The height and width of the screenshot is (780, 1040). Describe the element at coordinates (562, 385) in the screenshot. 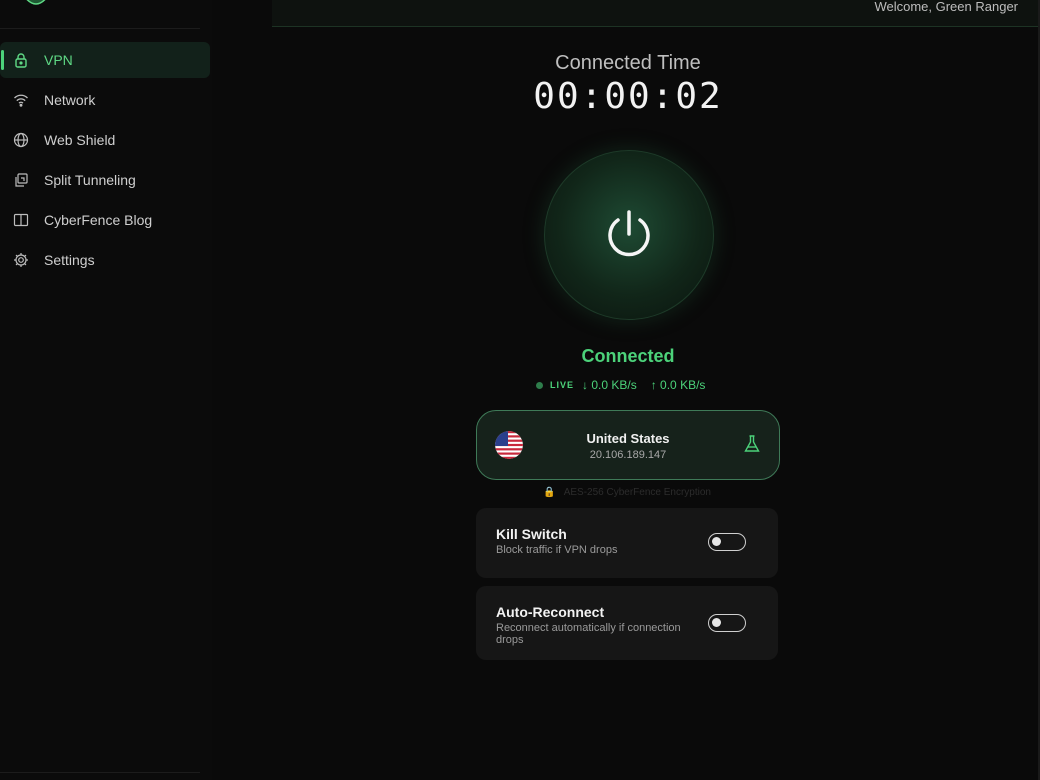

I see `live-label: LIVE` at that location.